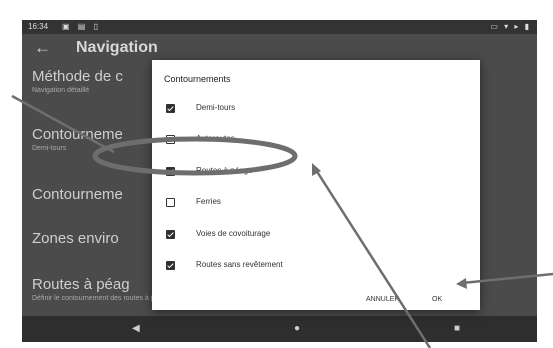  I want to click on option-label: Ferries, so click(208, 201).